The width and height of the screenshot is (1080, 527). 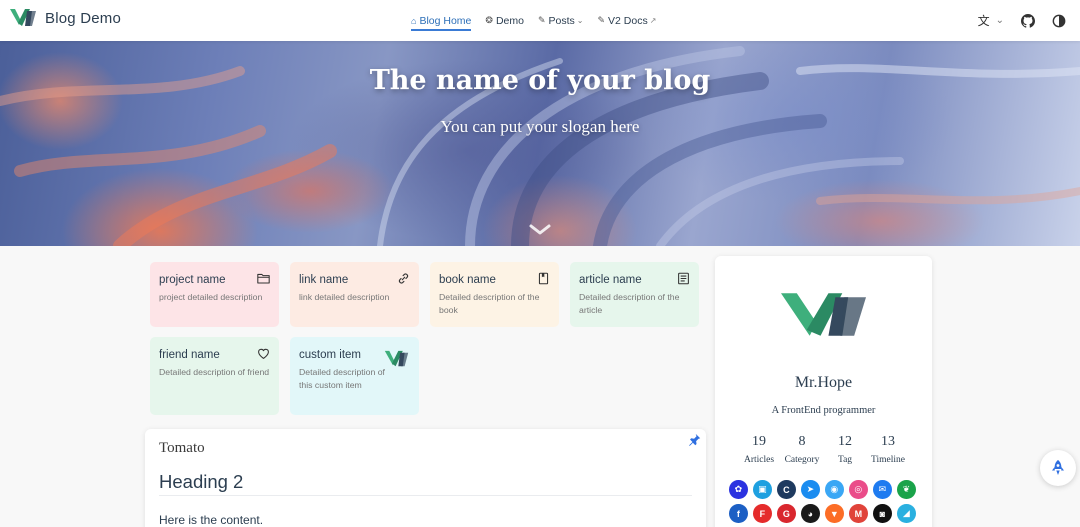 What do you see at coordinates (1013, 20) in the screenshot?
I see `nav-actions: 文 ⌄` at bounding box center [1013, 20].